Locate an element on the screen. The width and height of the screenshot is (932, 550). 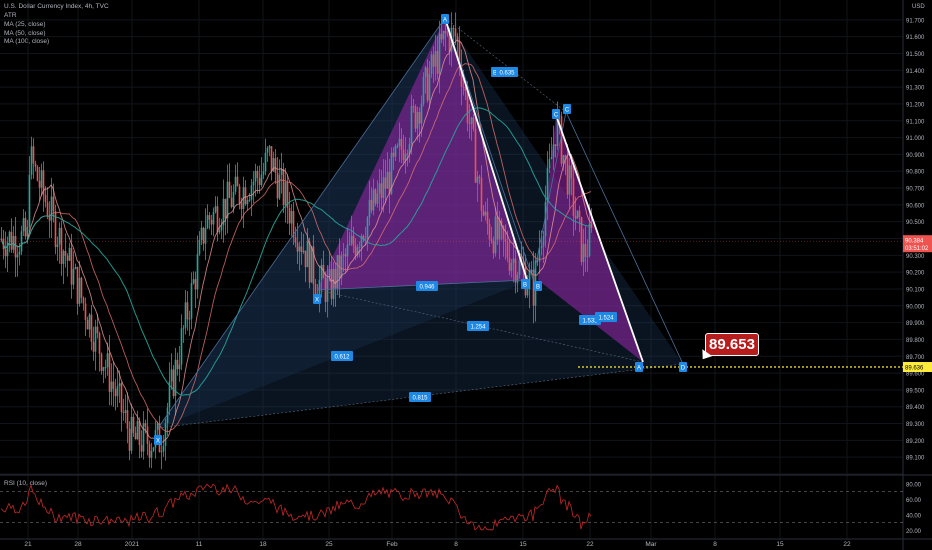
ratio-label: 0.815 is located at coordinates (420, 398).